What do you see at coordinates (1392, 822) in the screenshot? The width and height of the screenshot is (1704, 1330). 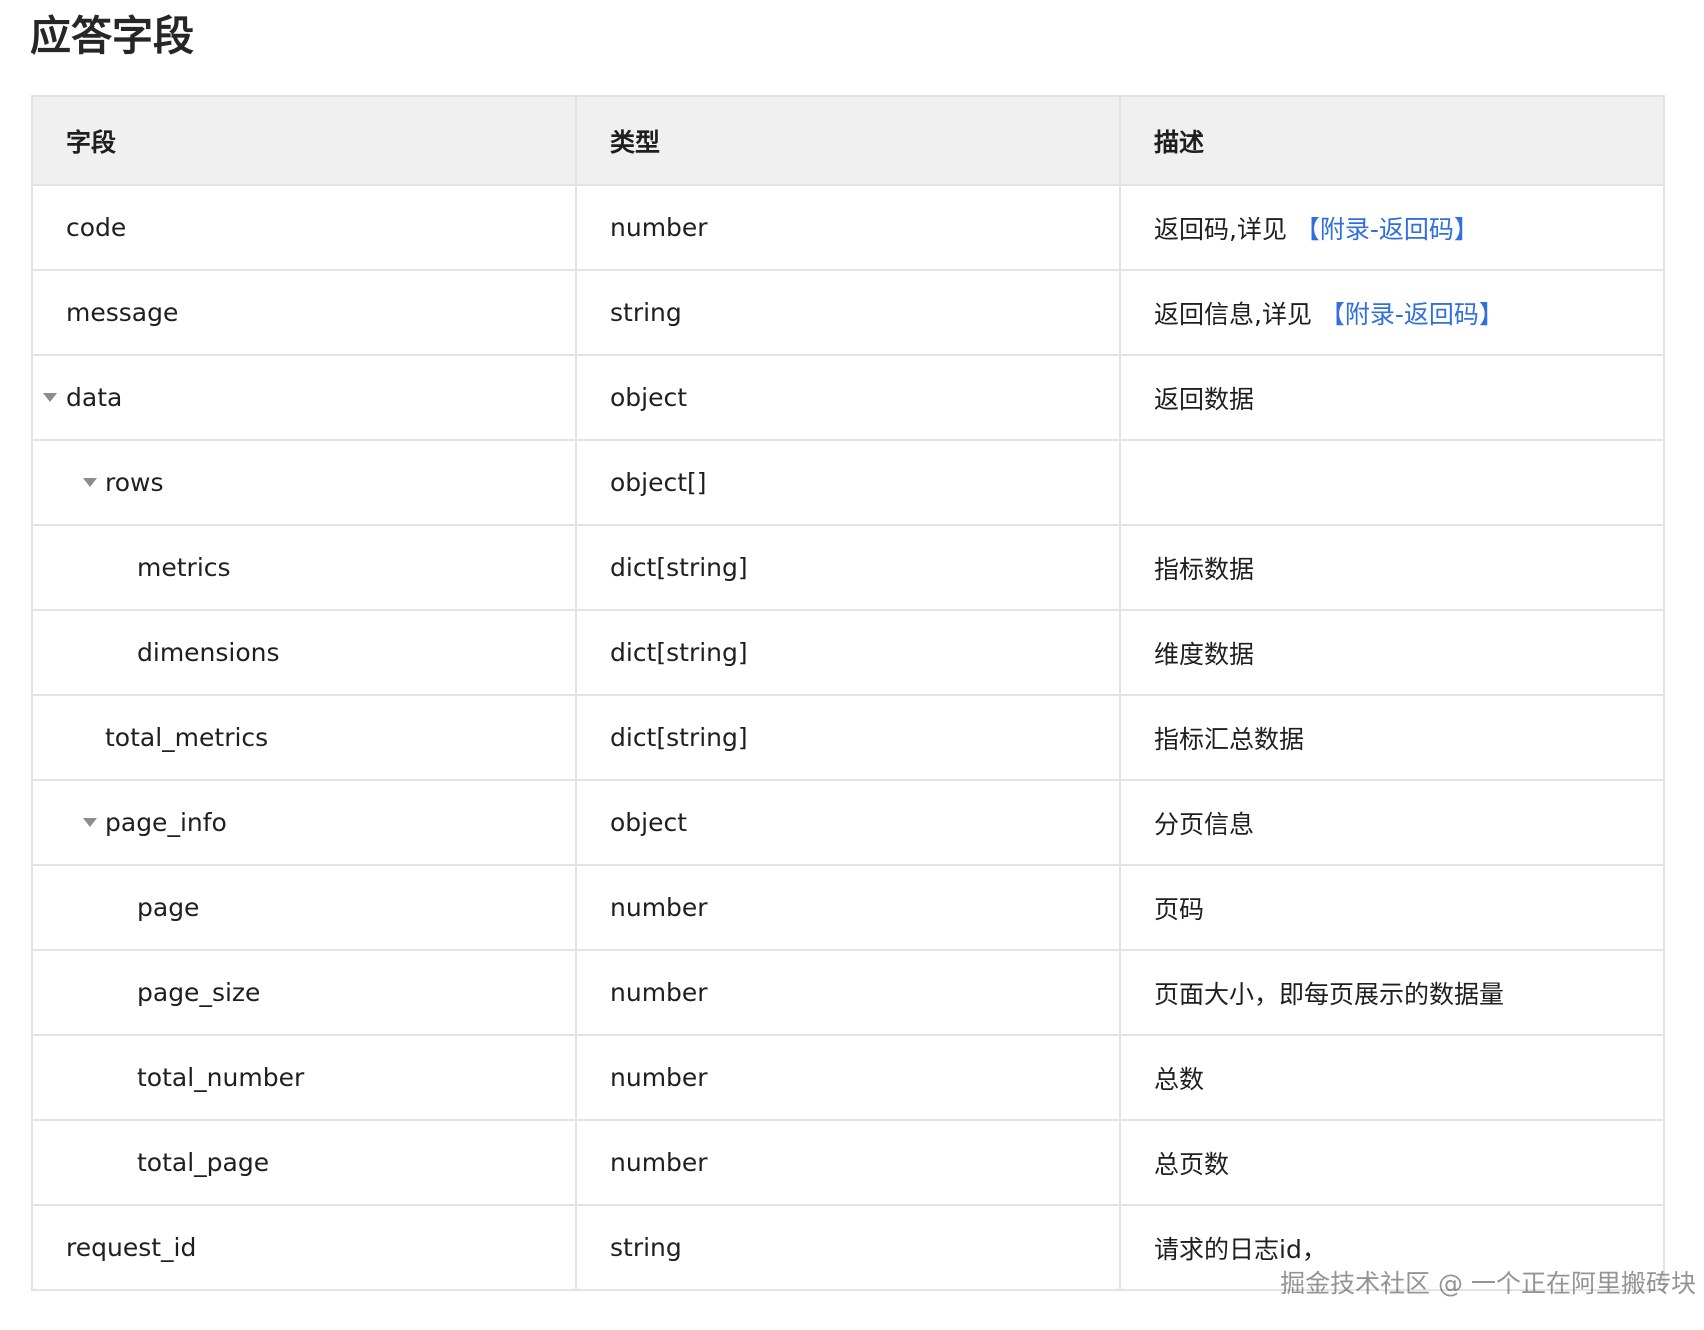 I see `desc-cell: 分页信息` at bounding box center [1392, 822].